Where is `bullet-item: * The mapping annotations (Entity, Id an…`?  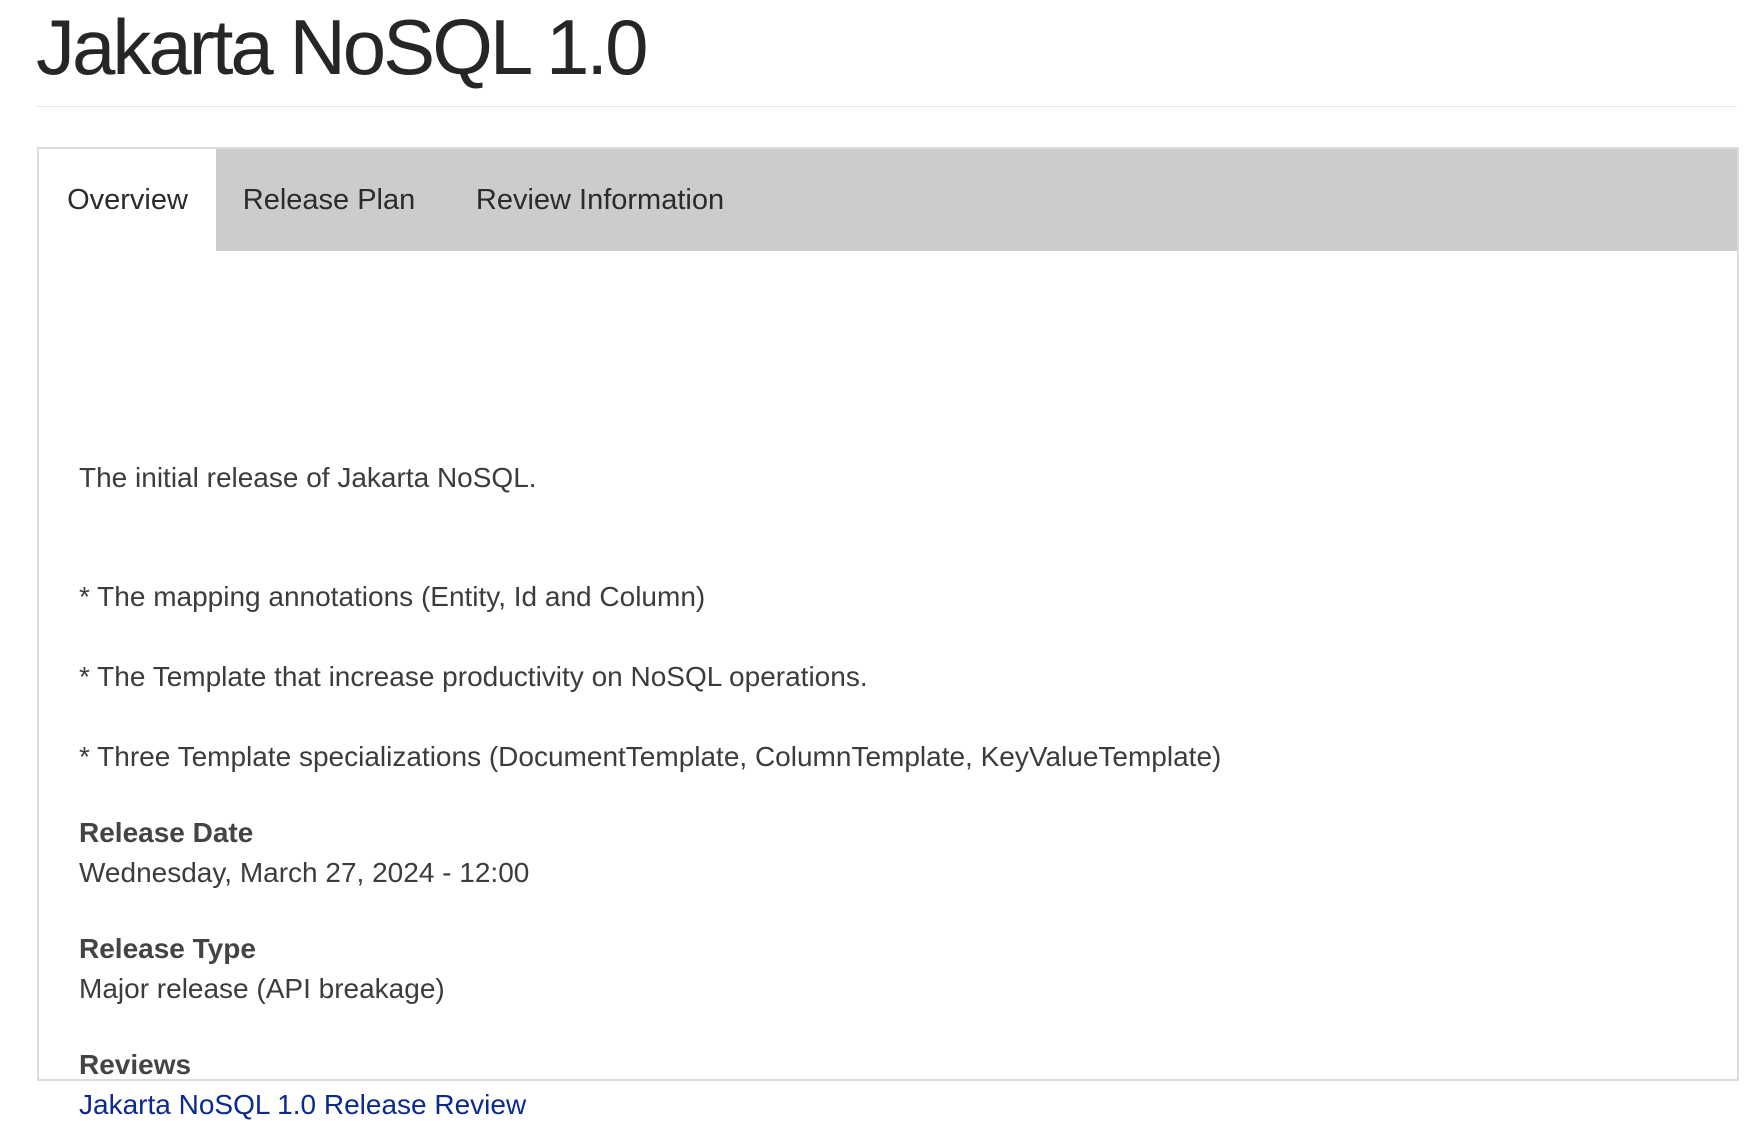 bullet-item: * The mapping annotations (Entity, Id an… is located at coordinates (392, 596).